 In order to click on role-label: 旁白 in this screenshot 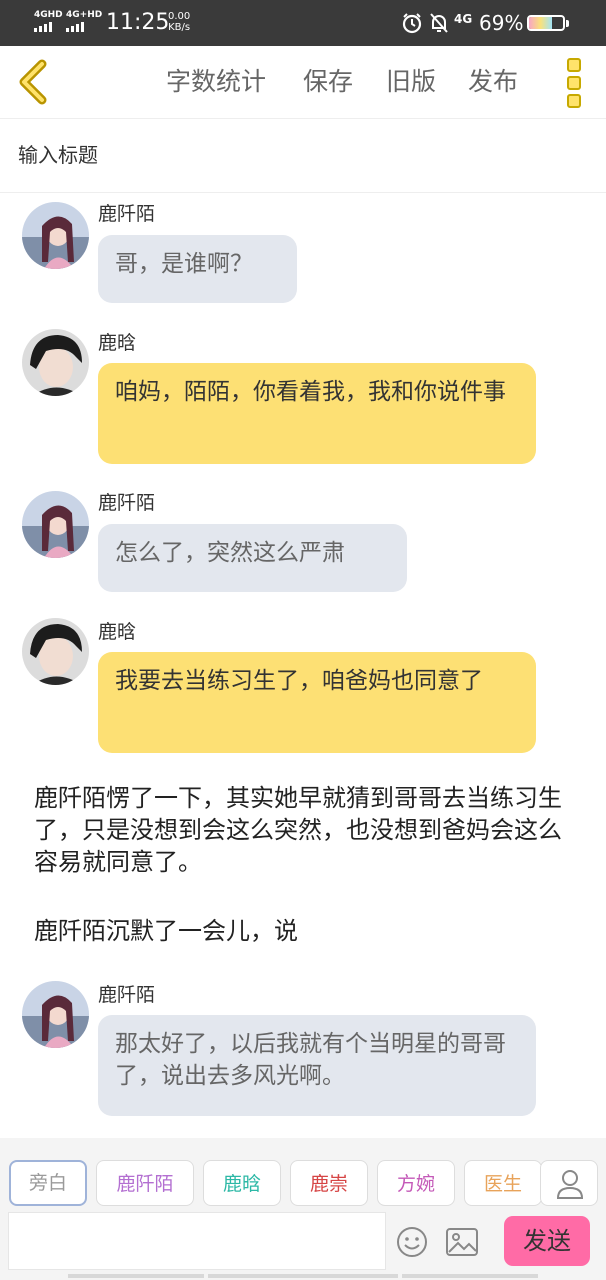, I will do `click(47, 1183)`.